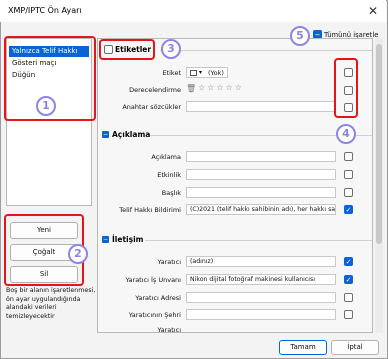  I want to click on description-field-label: Açıklama, so click(166, 157).